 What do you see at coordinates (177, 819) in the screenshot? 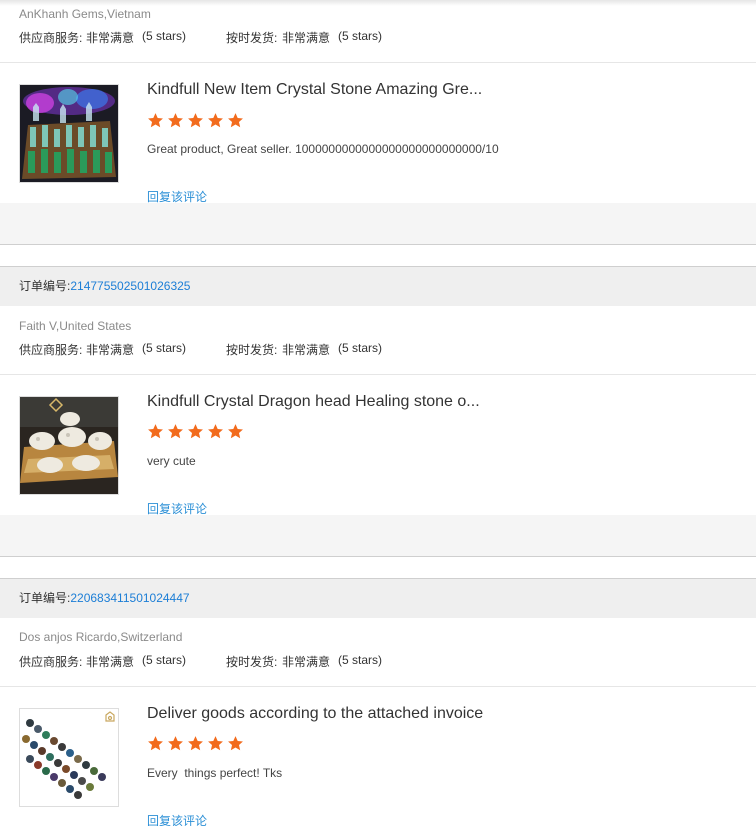
I see `reply-link: 回复该评论` at bounding box center [177, 819].